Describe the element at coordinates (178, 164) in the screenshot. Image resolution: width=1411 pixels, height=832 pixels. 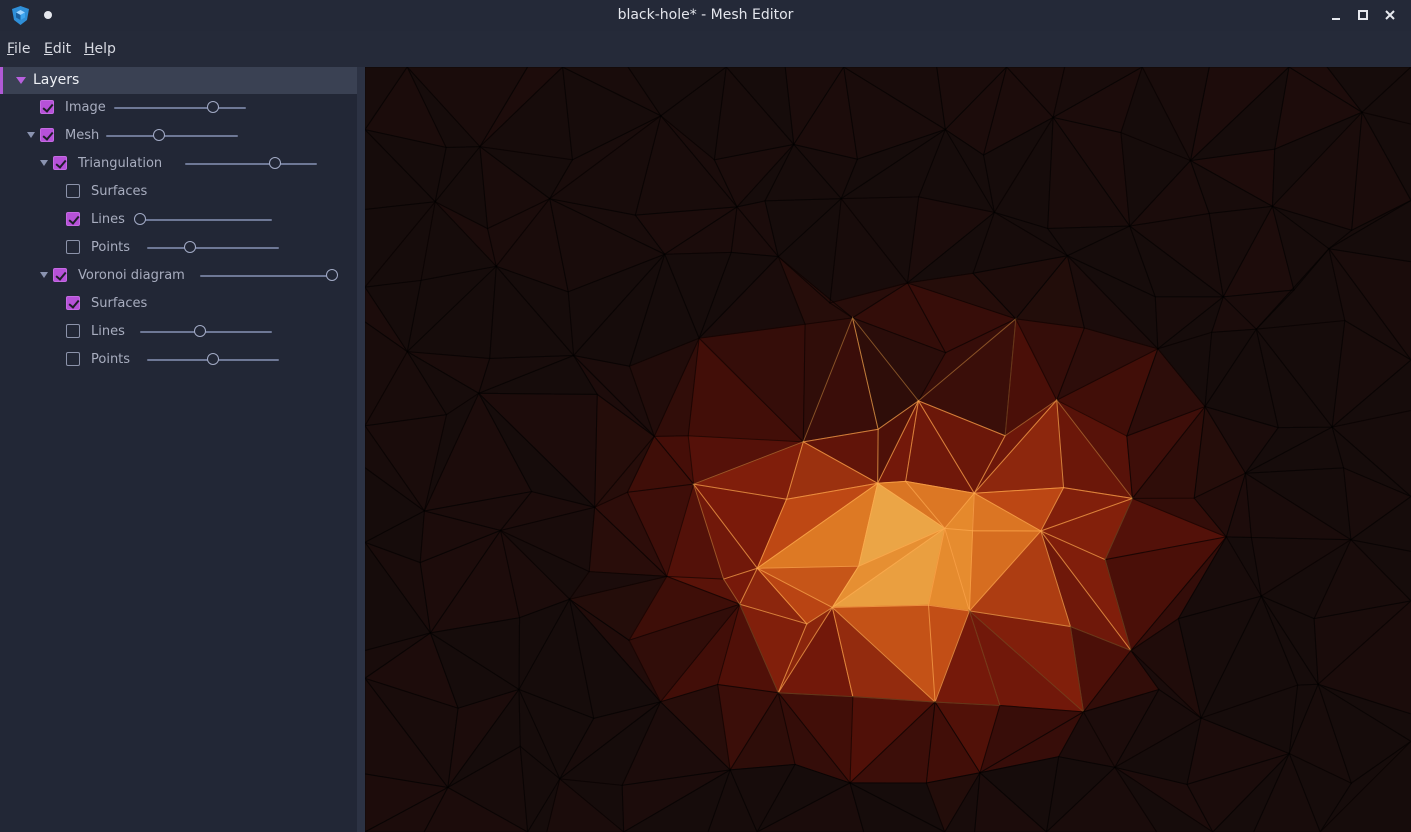
I see `layer-row: Triangulation` at that location.